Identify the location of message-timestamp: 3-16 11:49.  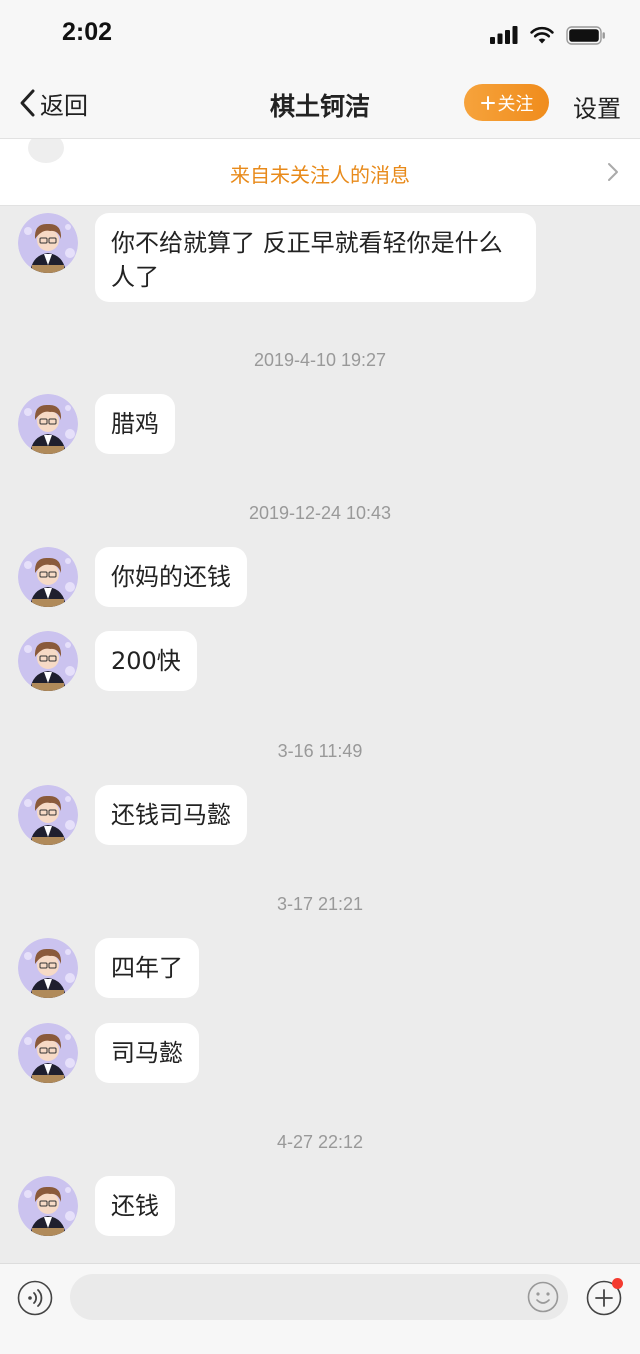
(320, 751).